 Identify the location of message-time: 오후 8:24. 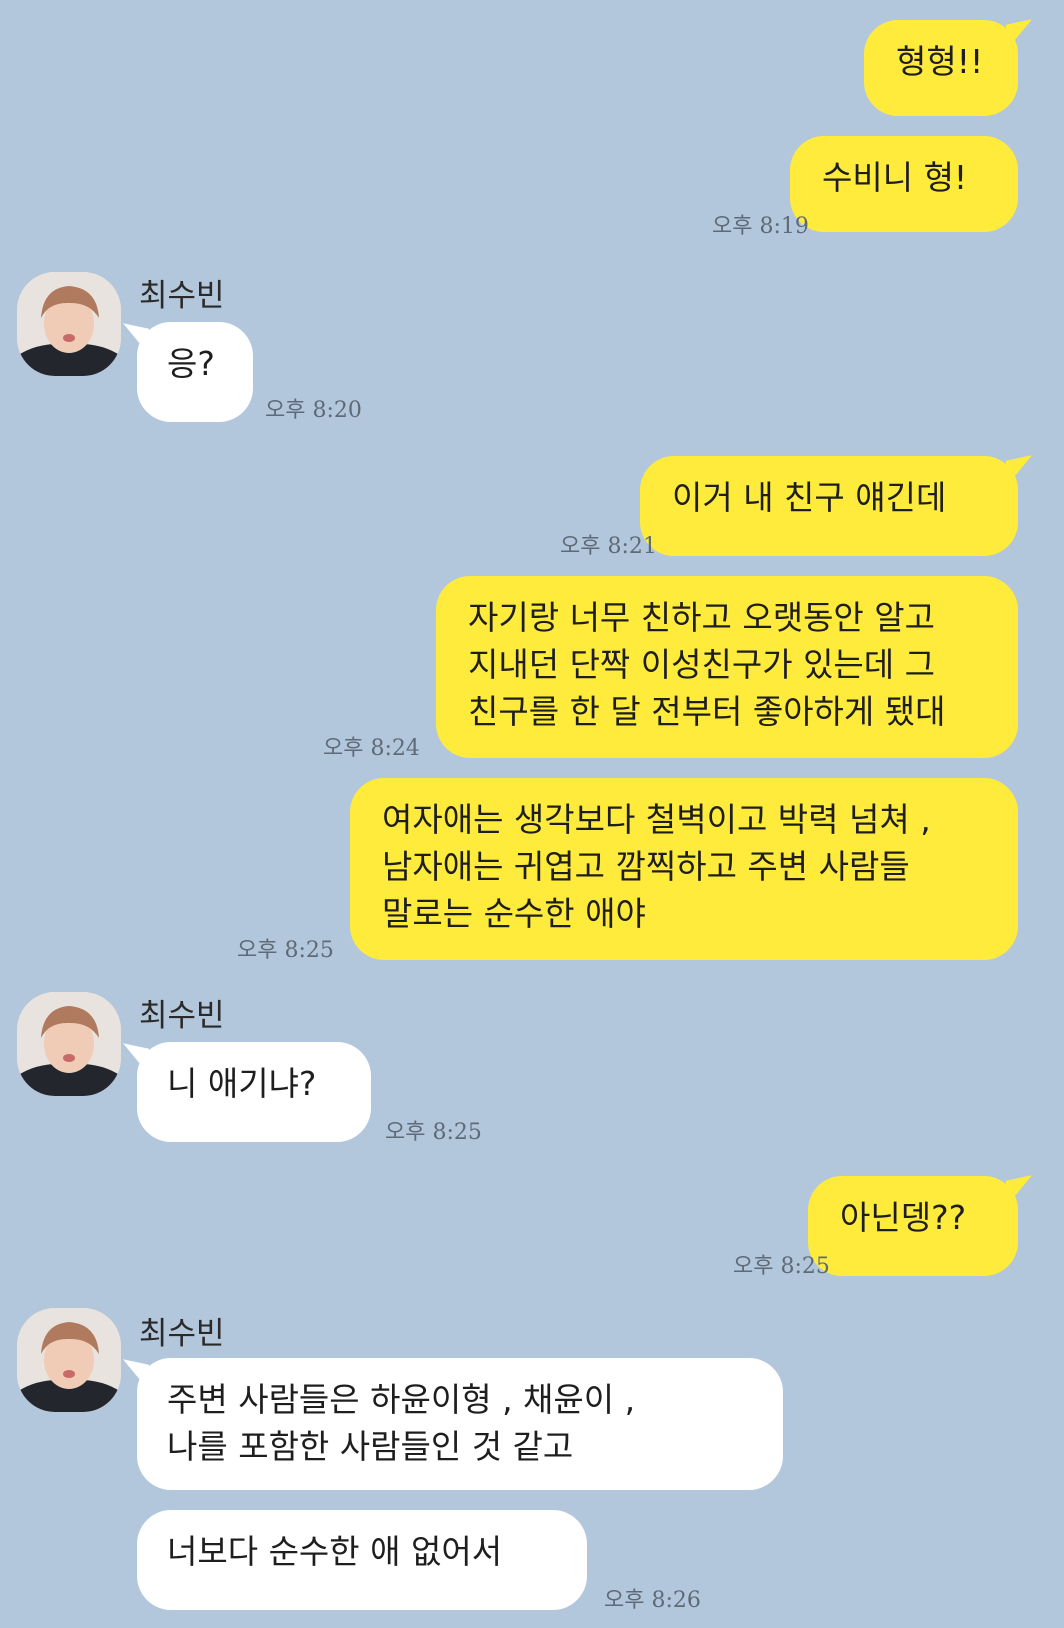
(371, 748).